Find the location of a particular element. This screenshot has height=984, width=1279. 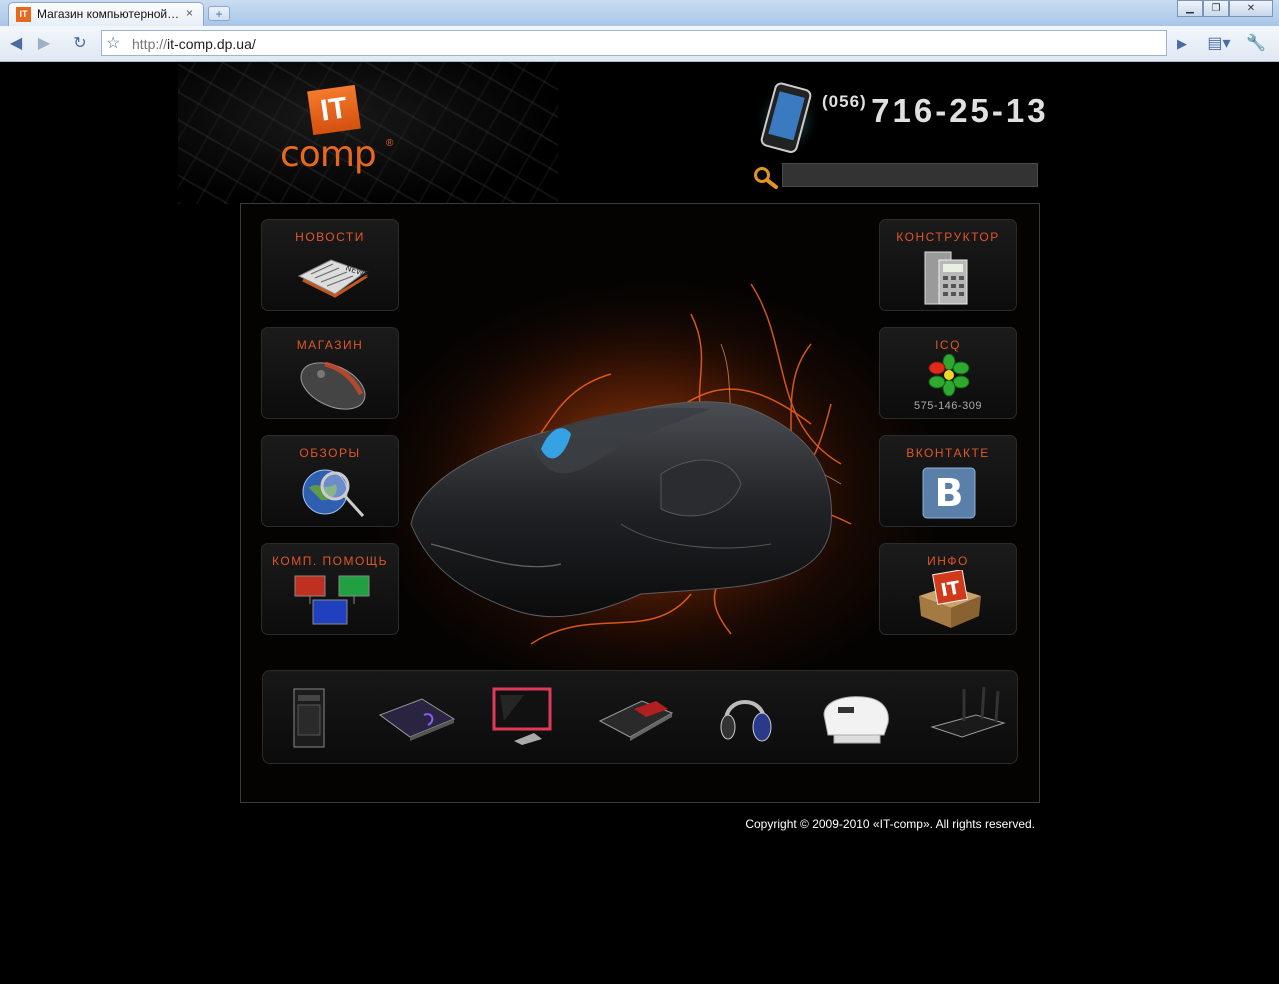

nav-tile-info-label: ИНФО is located at coordinates (948, 561).